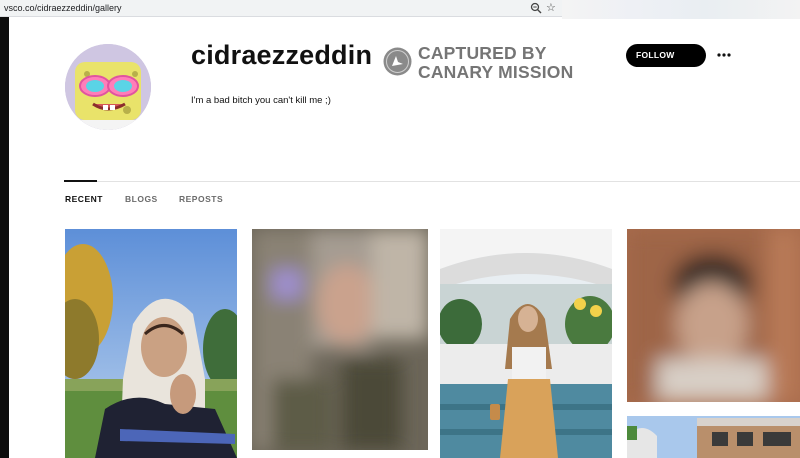 The image size is (800, 458). What do you see at coordinates (536, 8) in the screenshot?
I see `zoom-icon` at bounding box center [536, 8].